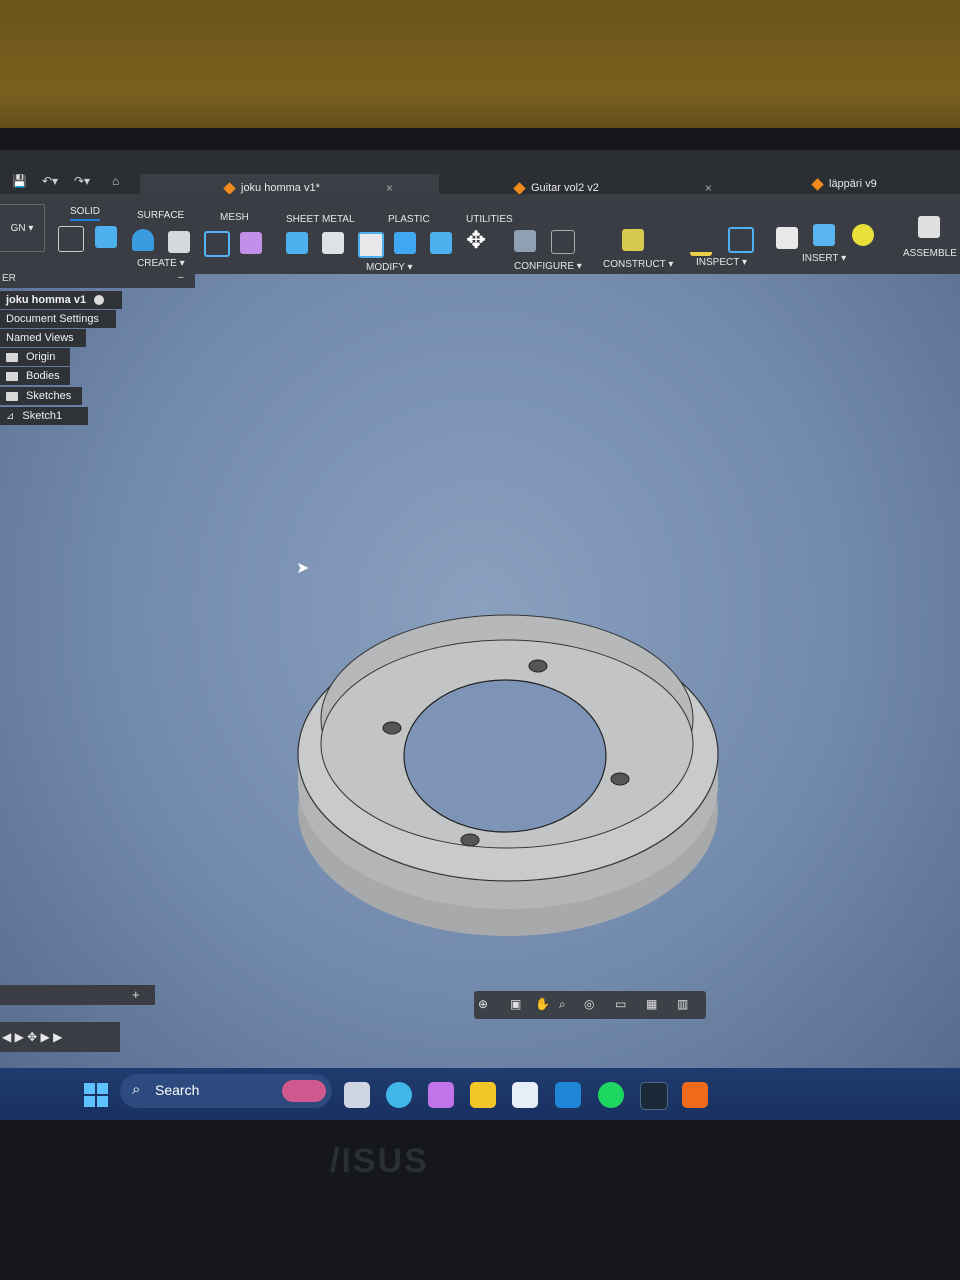 This screenshot has height=1280, width=960. Describe the element at coordinates (409, 219) in the screenshot. I see `tab-plastic: PLASTIC` at that location.